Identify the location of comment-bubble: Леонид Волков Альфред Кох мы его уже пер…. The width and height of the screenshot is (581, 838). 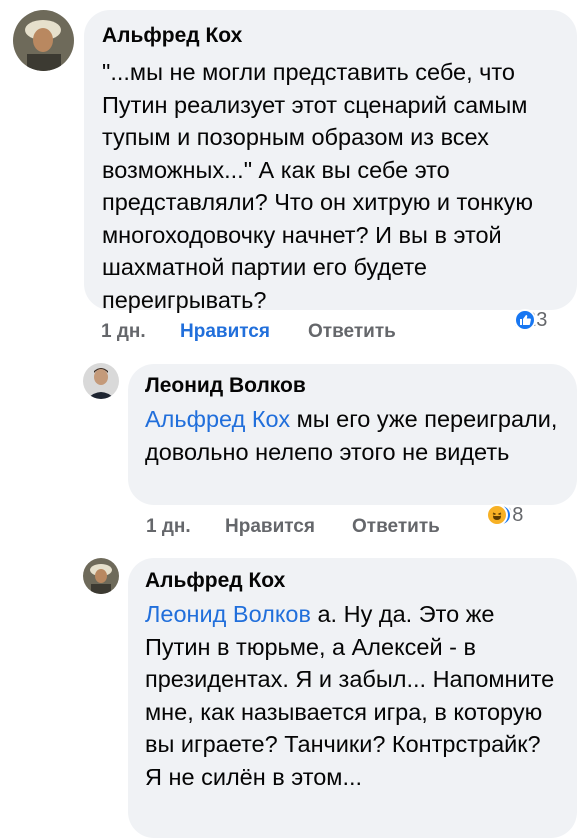
(352, 434).